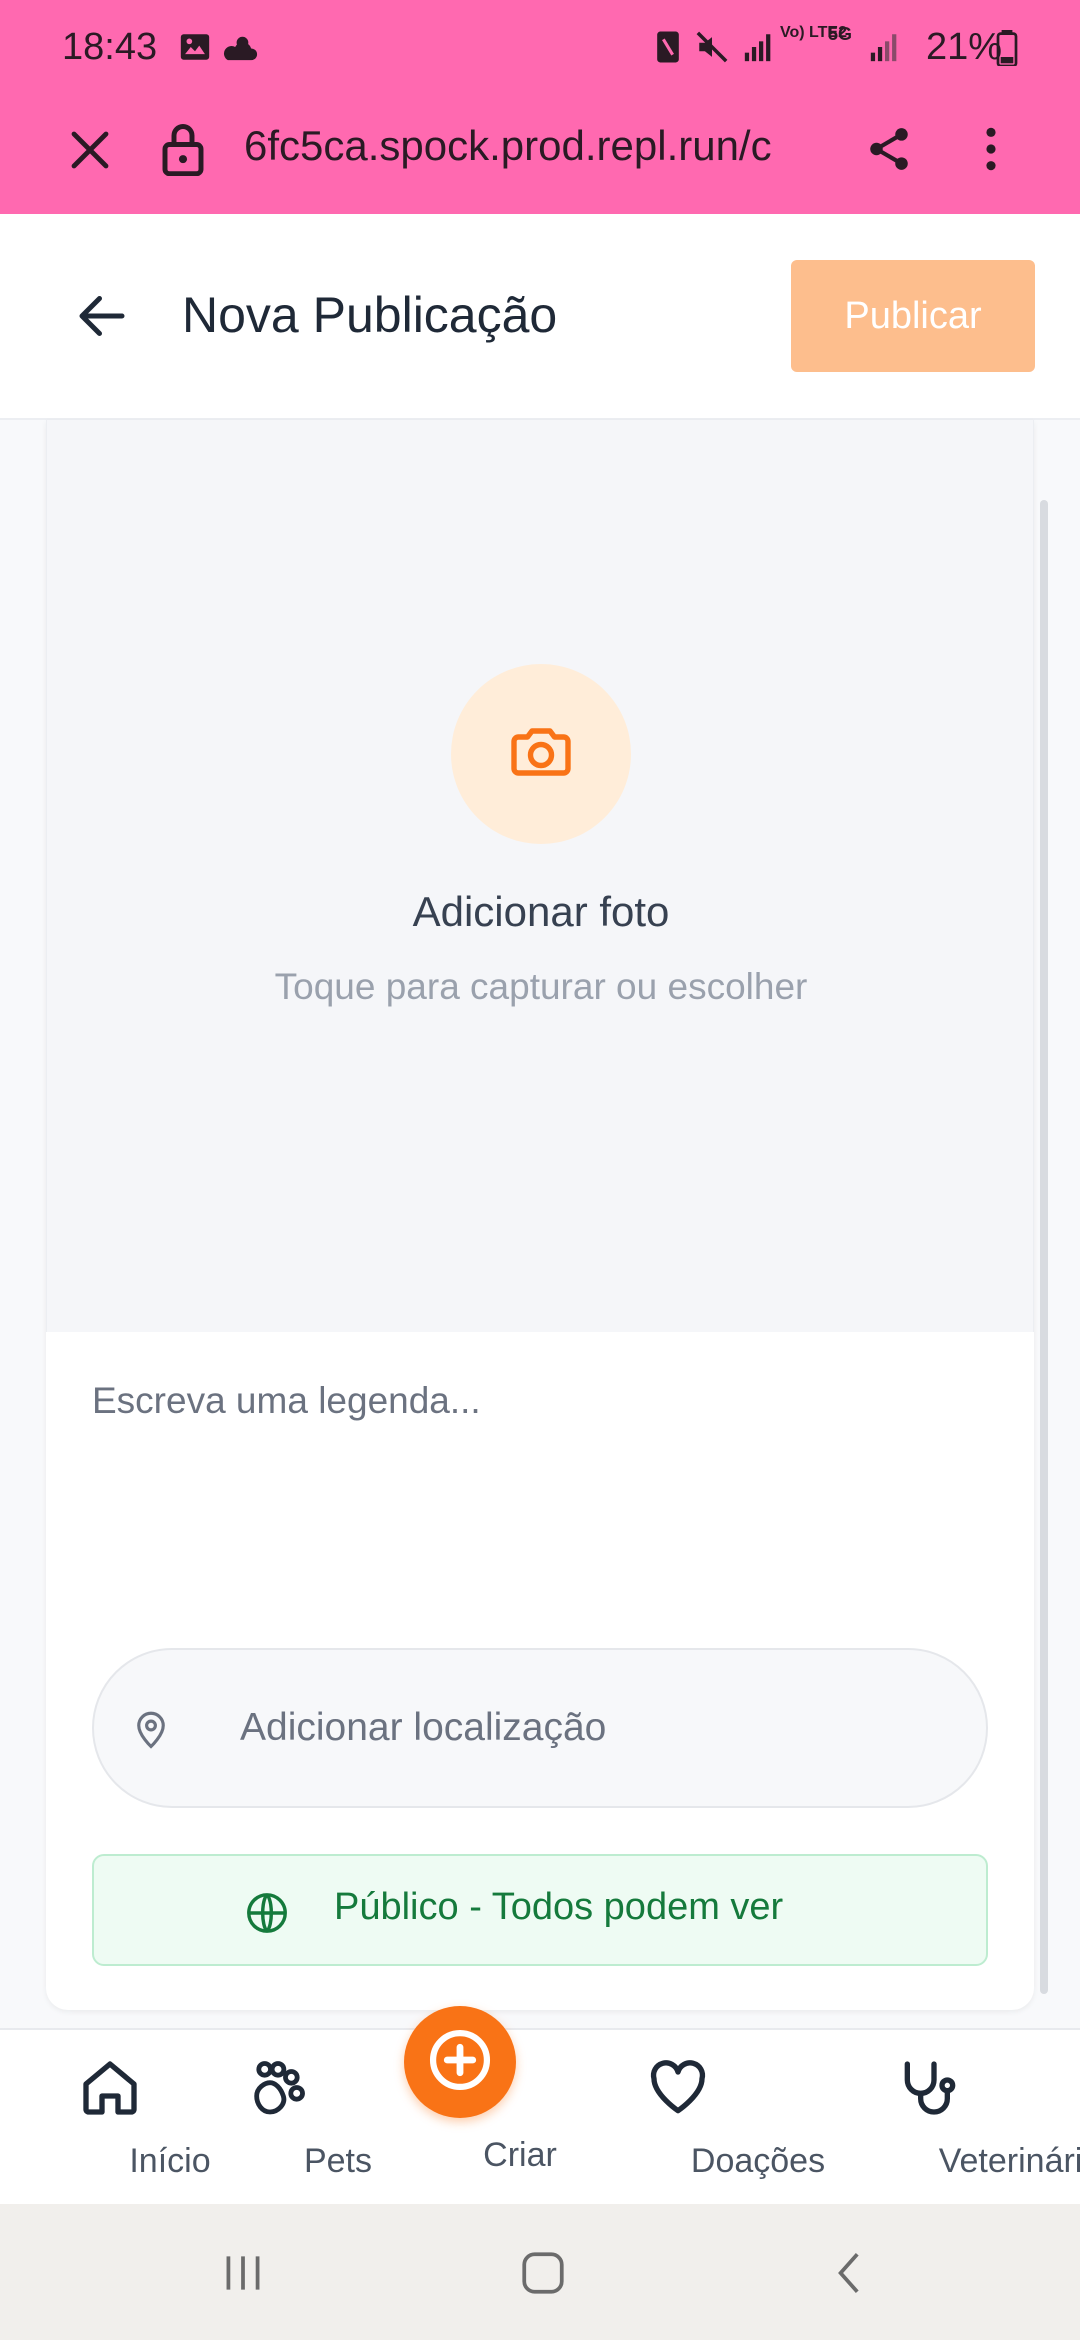 The width and height of the screenshot is (1080, 2340). What do you see at coordinates (541, 986) in the screenshot?
I see `add-photo-subtitle: Toque para capturar ou escolher` at bounding box center [541, 986].